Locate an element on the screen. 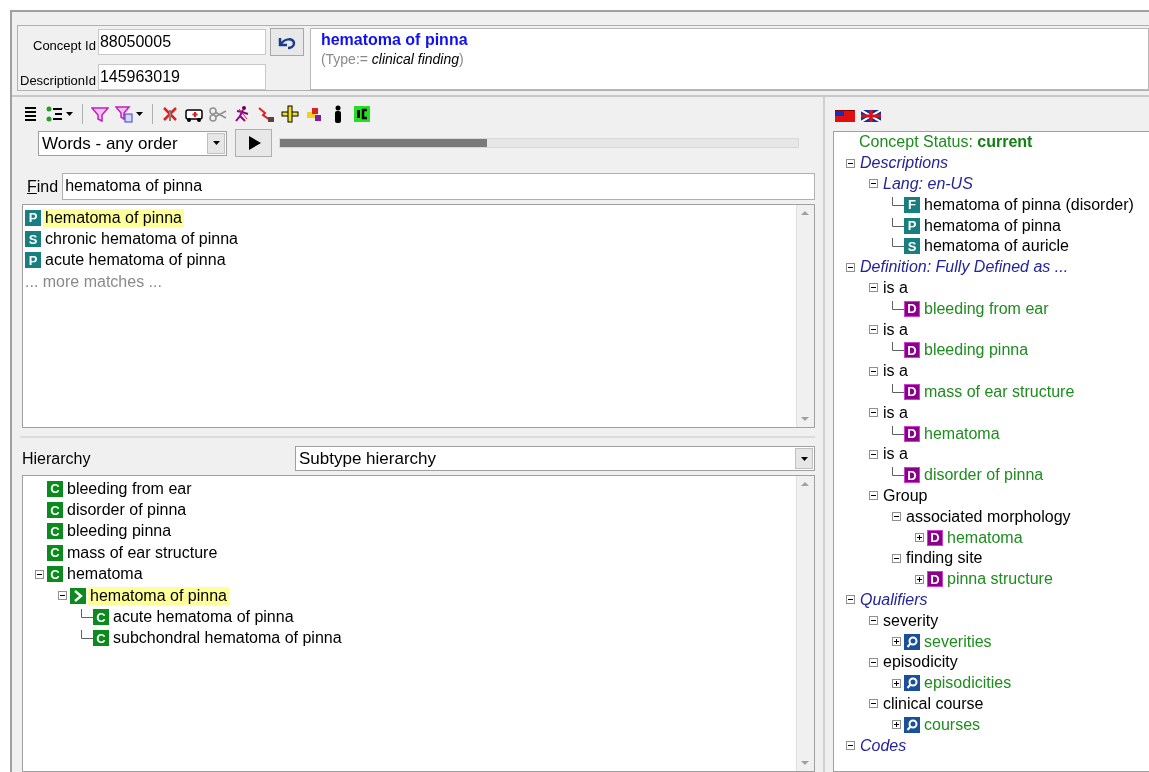 Image resolution: width=1149 pixels, height=772 pixels. list-icon is located at coordinates (30, 114).